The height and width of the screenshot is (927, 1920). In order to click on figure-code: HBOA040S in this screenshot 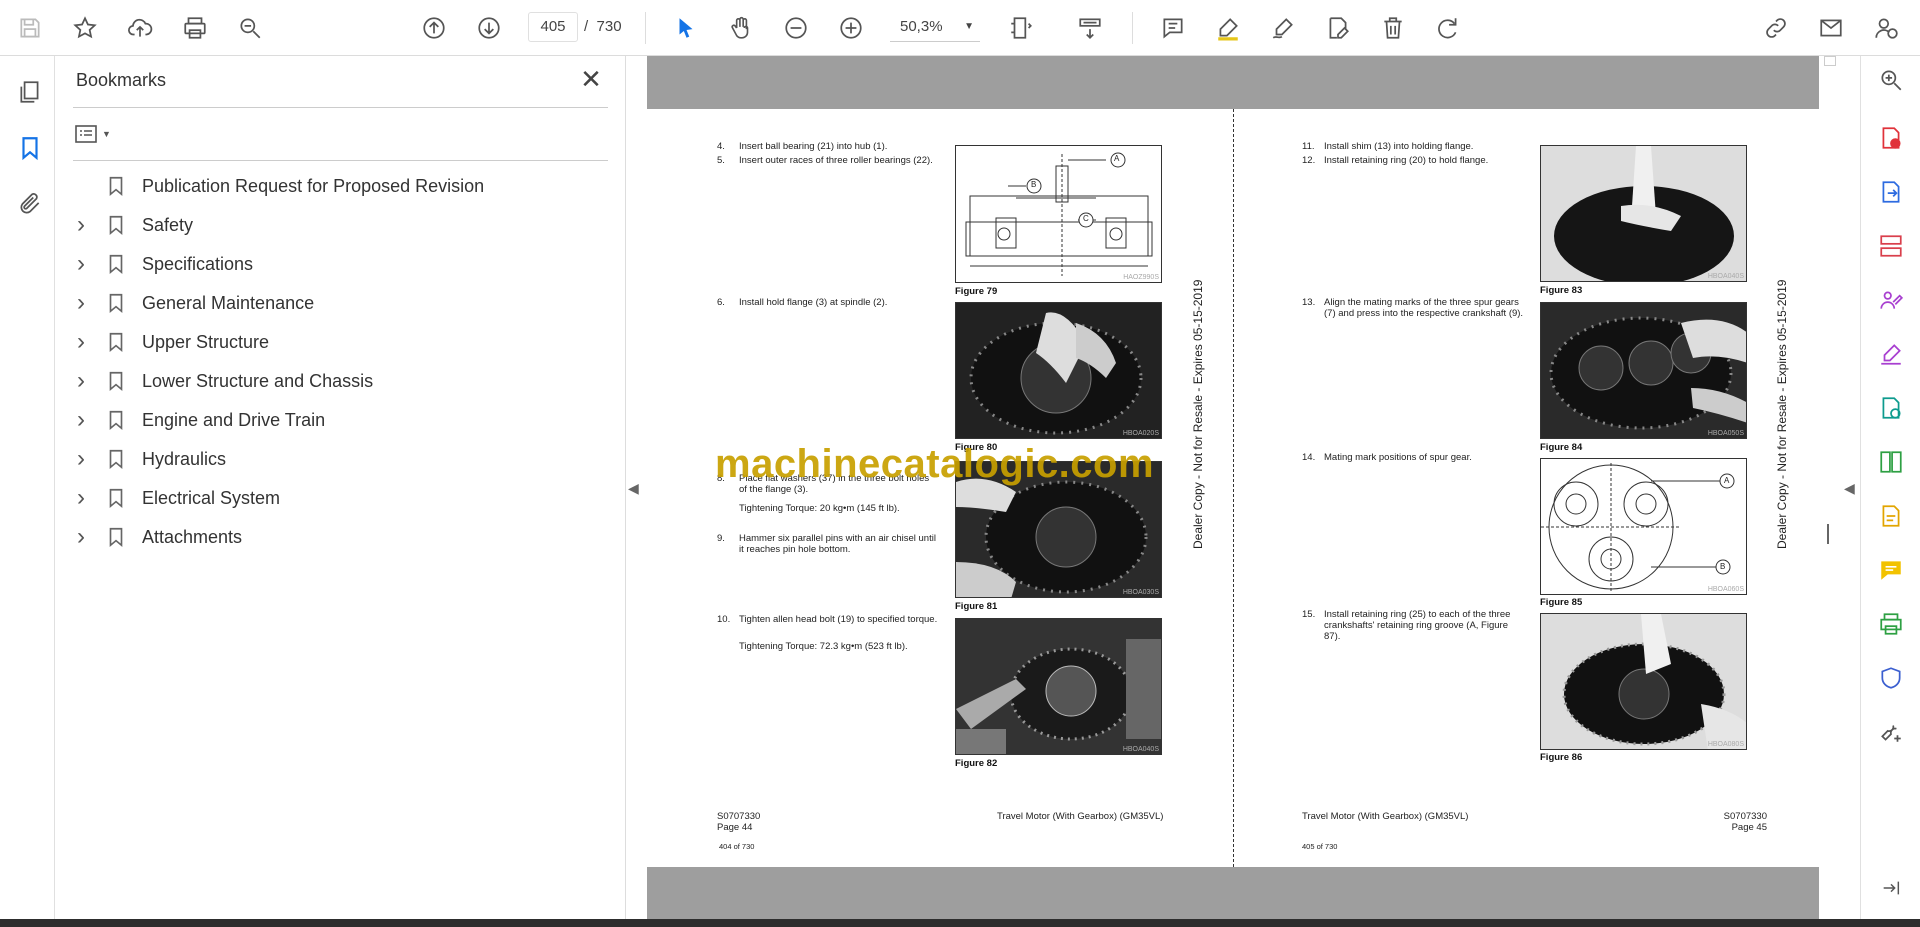, I will do `click(1140, 749)`.